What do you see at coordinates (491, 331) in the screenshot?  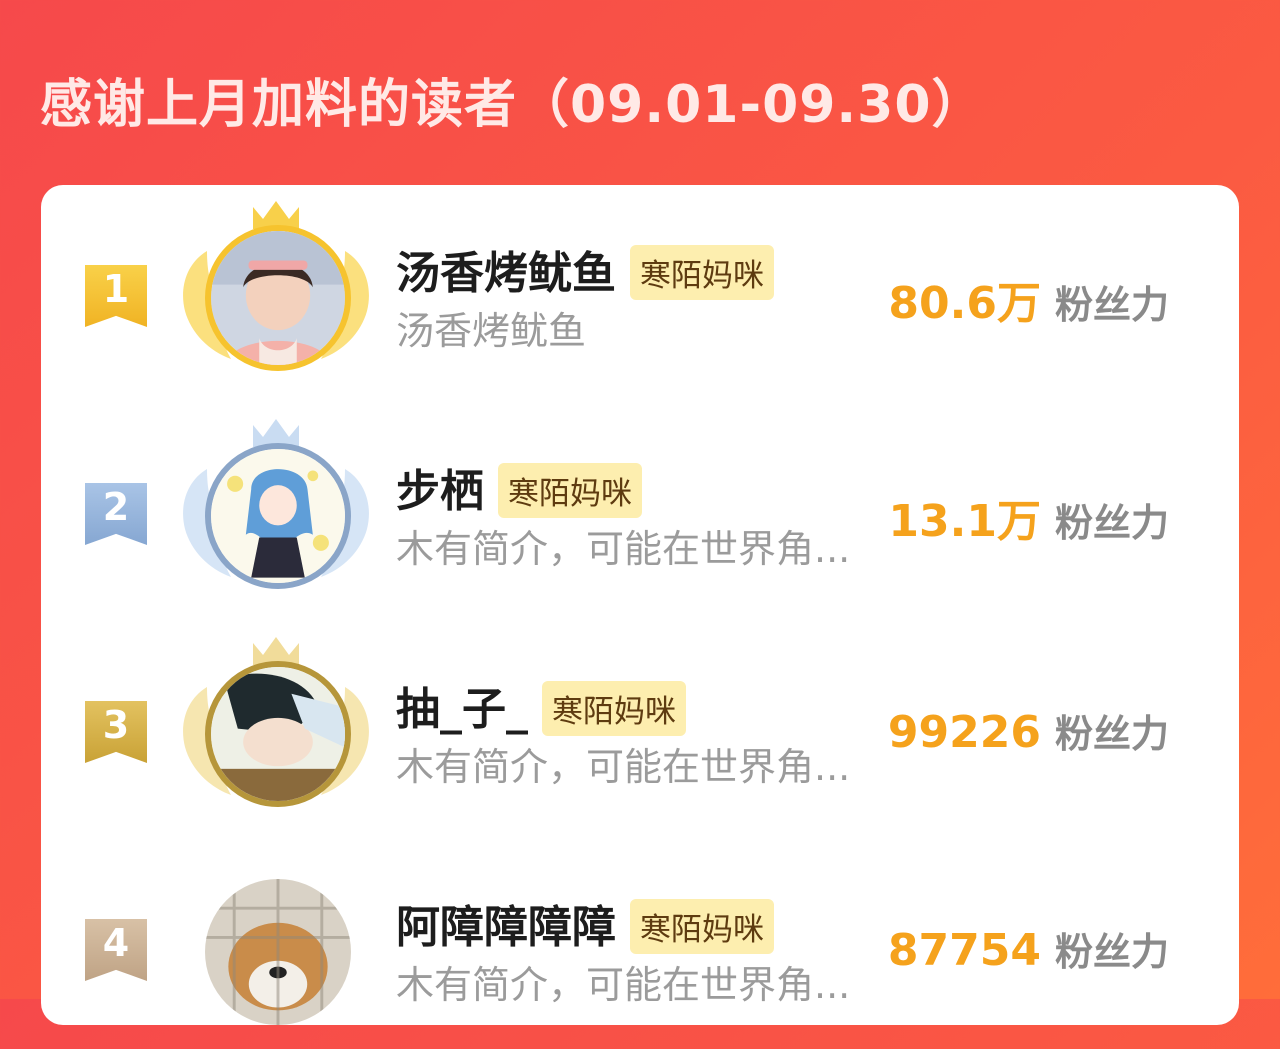 I see `reader-description: 汤香烤鱿鱼` at bounding box center [491, 331].